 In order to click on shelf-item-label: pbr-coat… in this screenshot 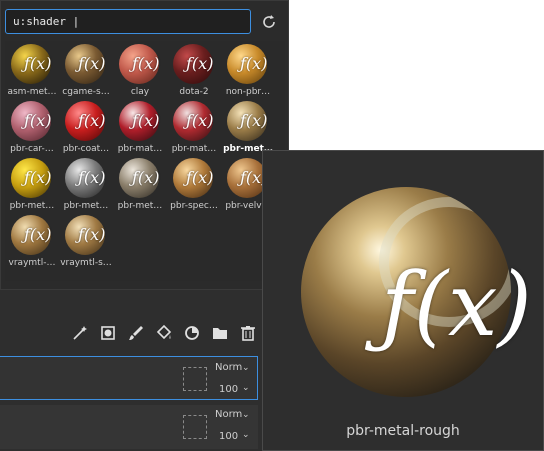, I will do `click(86, 149)`.